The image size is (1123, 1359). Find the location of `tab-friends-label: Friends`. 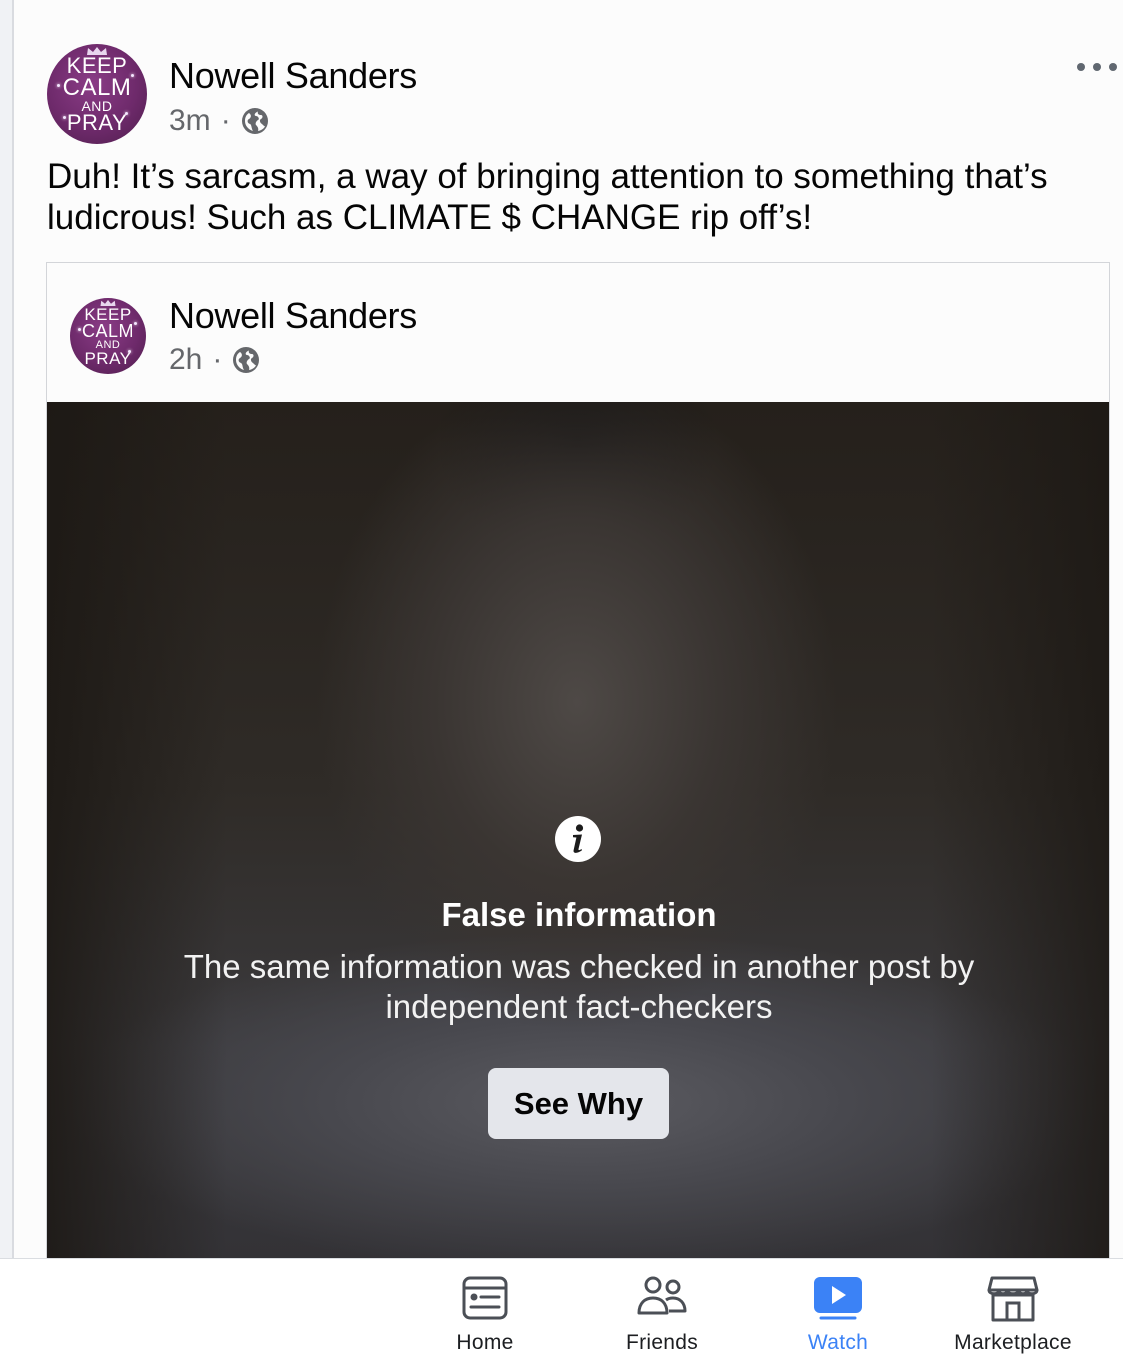

tab-friends-label: Friends is located at coordinates (662, 1342).